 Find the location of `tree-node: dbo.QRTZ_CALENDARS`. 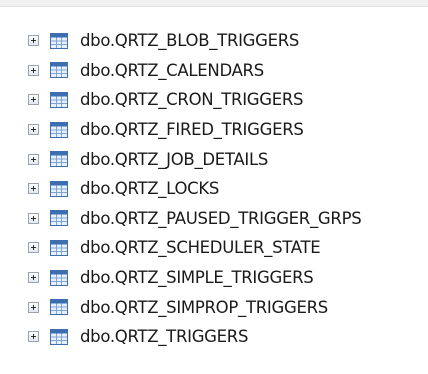

tree-node: dbo.QRTZ_CALENDARS is located at coordinates (214, 71).